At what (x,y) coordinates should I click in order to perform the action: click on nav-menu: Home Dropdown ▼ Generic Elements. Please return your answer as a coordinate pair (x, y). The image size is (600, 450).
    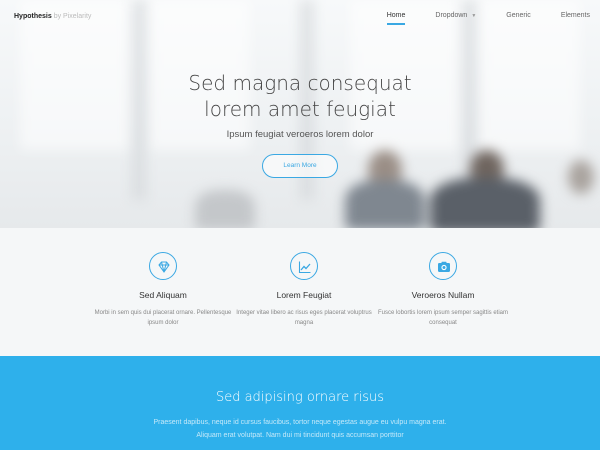
    Looking at the image, I should click on (473, 18).